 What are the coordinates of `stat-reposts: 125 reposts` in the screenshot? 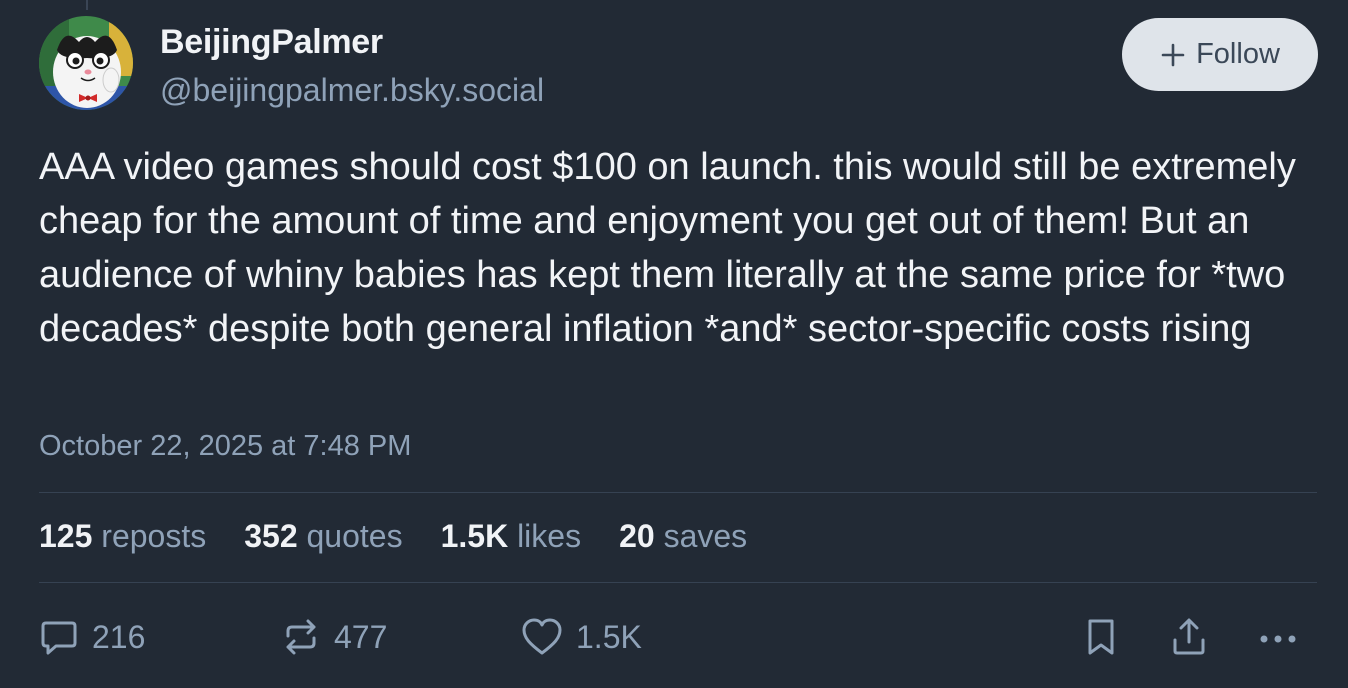 It's located at (122, 536).